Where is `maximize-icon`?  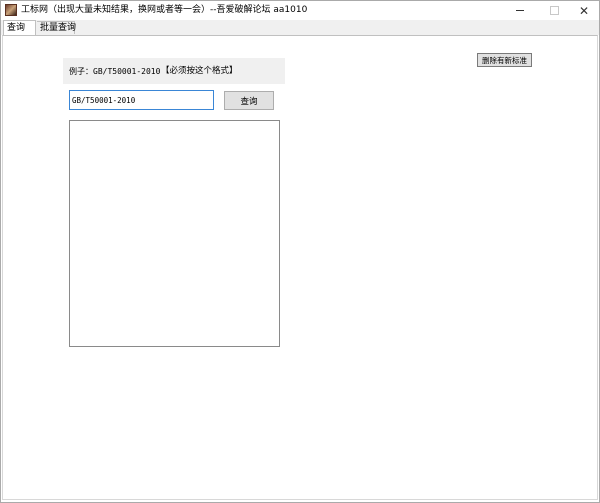 maximize-icon is located at coordinates (554, 10).